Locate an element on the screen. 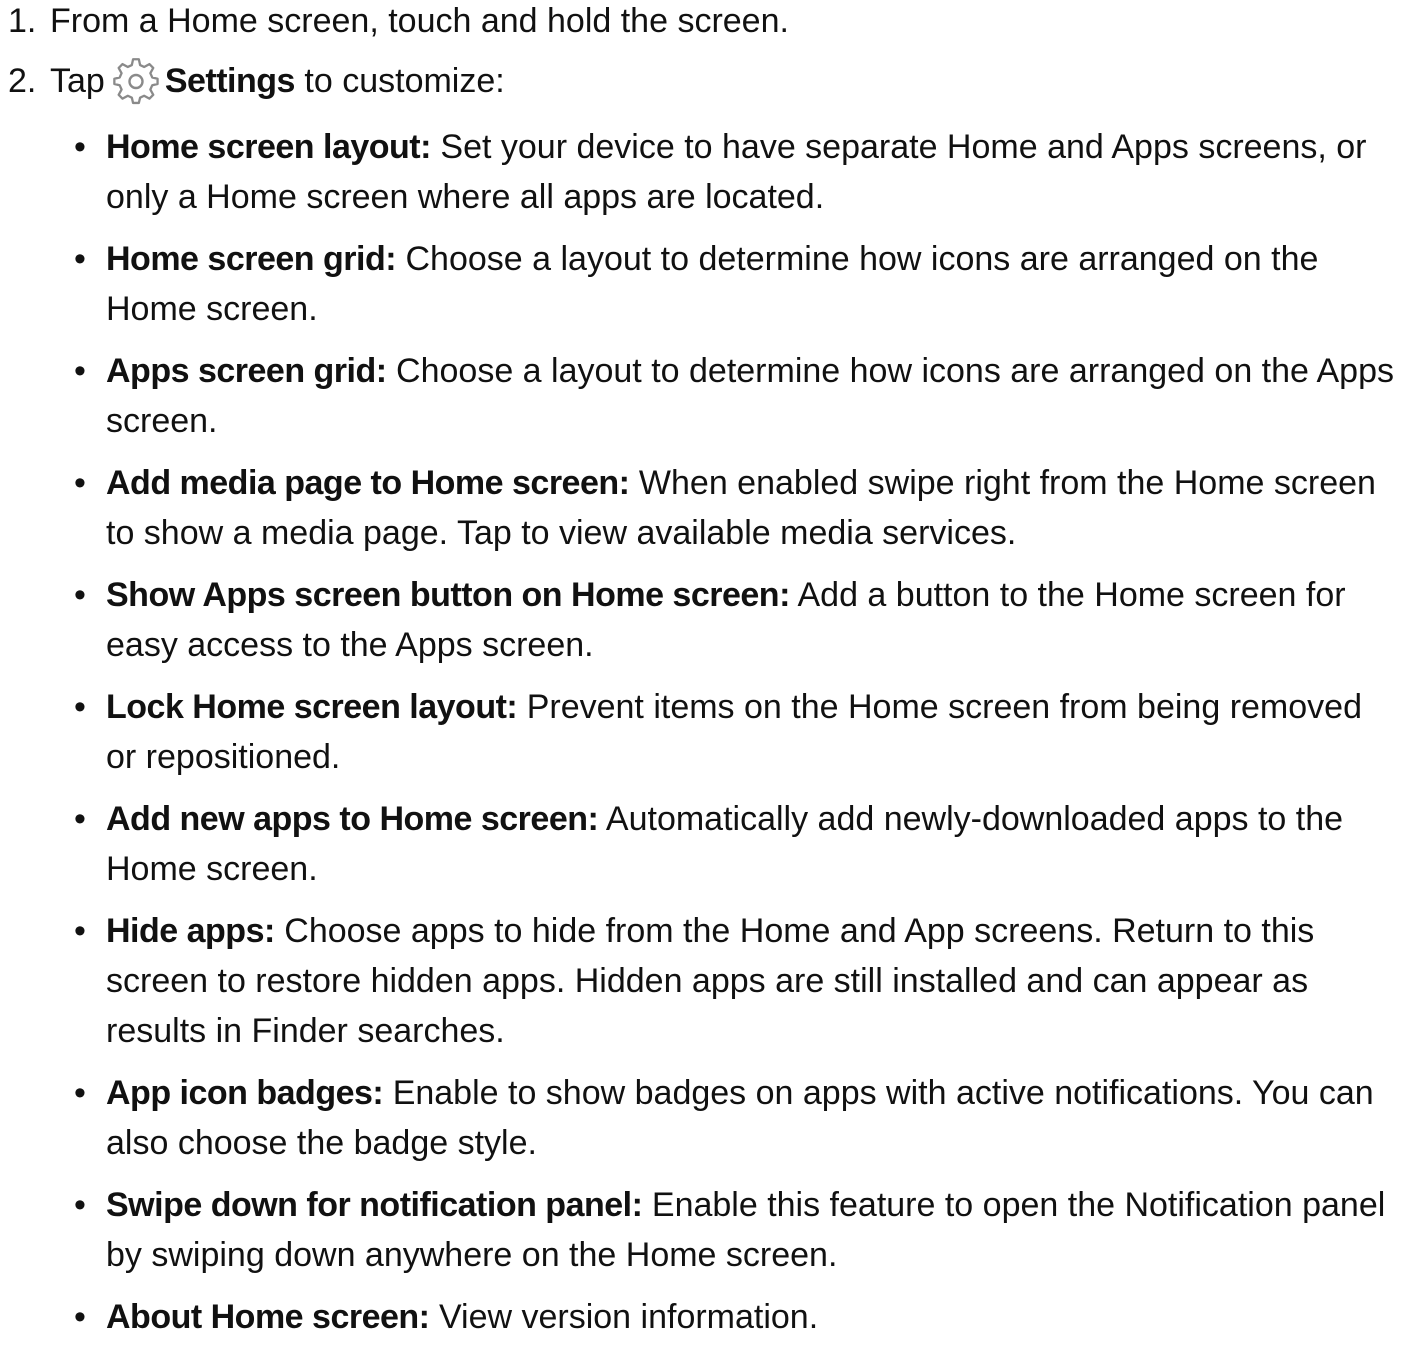 The height and width of the screenshot is (1354, 1414). option-title: Add media page to Home screen: is located at coordinates (368, 483).